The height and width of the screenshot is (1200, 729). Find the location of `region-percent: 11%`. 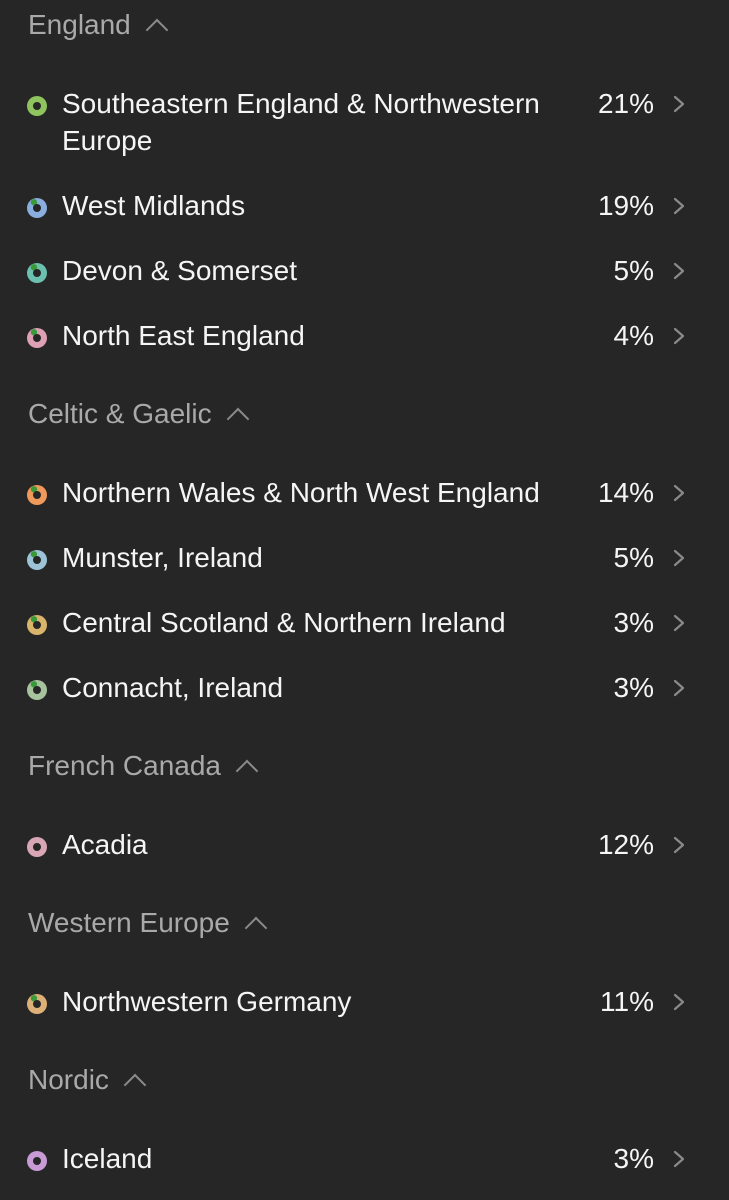

region-percent: 11% is located at coordinates (627, 1001).